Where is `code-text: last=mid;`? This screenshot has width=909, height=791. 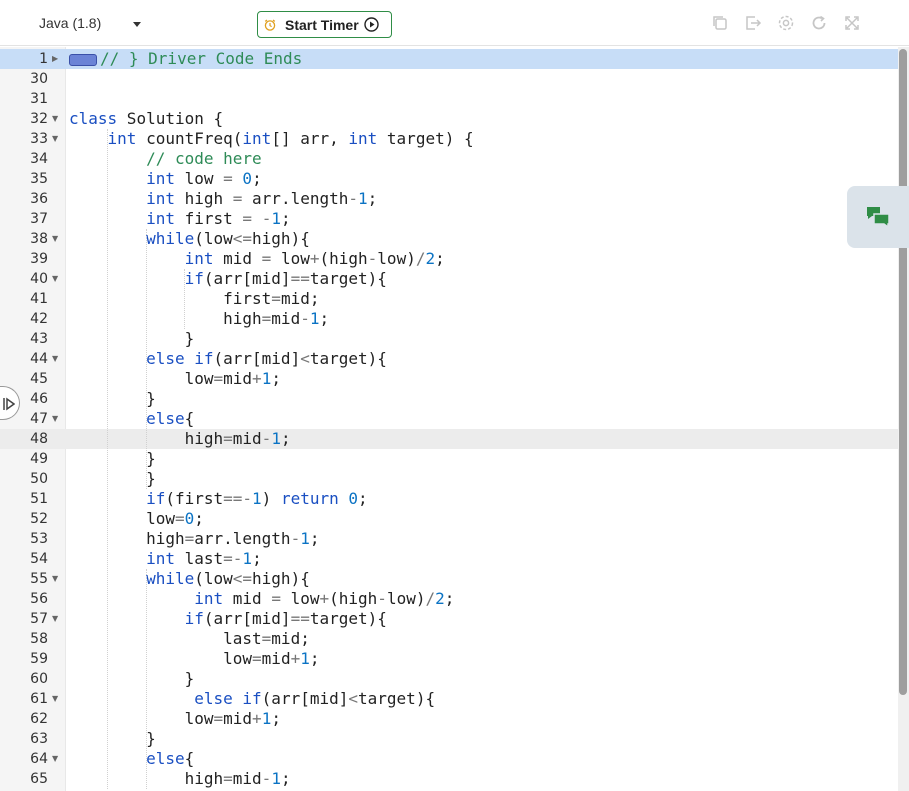
code-text: last=mid; is located at coordinates (189, 638).